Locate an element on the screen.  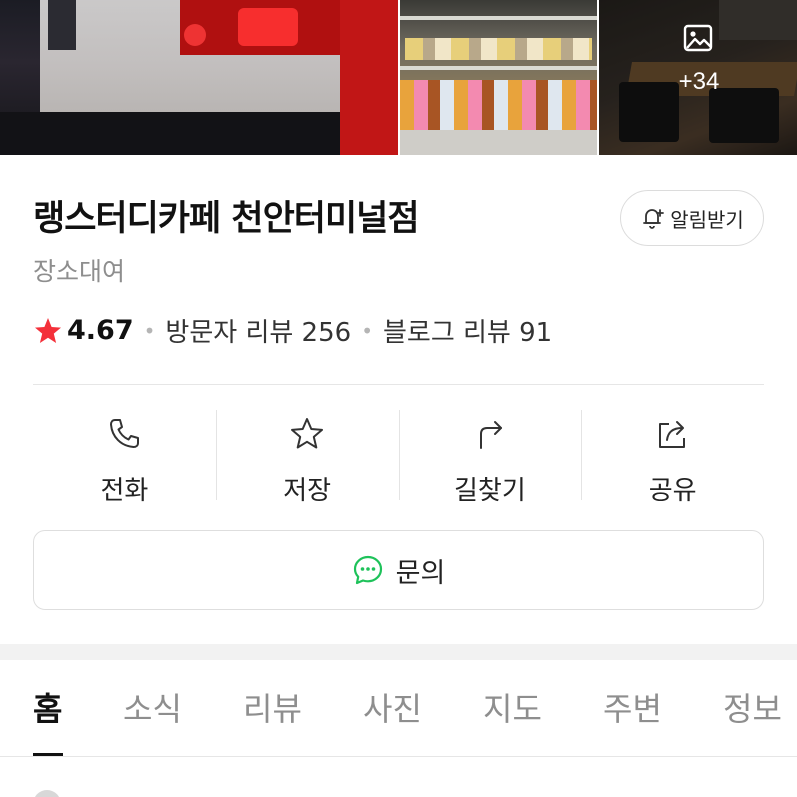
notify-label: 알림받기 is located at coordinates (707, 219).